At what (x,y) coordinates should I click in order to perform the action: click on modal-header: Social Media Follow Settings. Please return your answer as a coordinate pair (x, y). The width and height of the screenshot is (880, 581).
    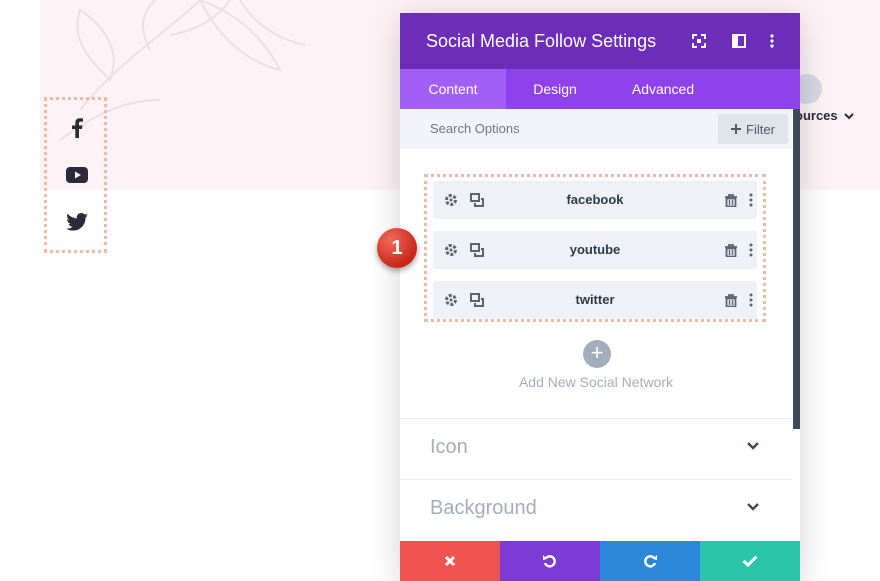
    Looking at the image, I should click on (600, 41).